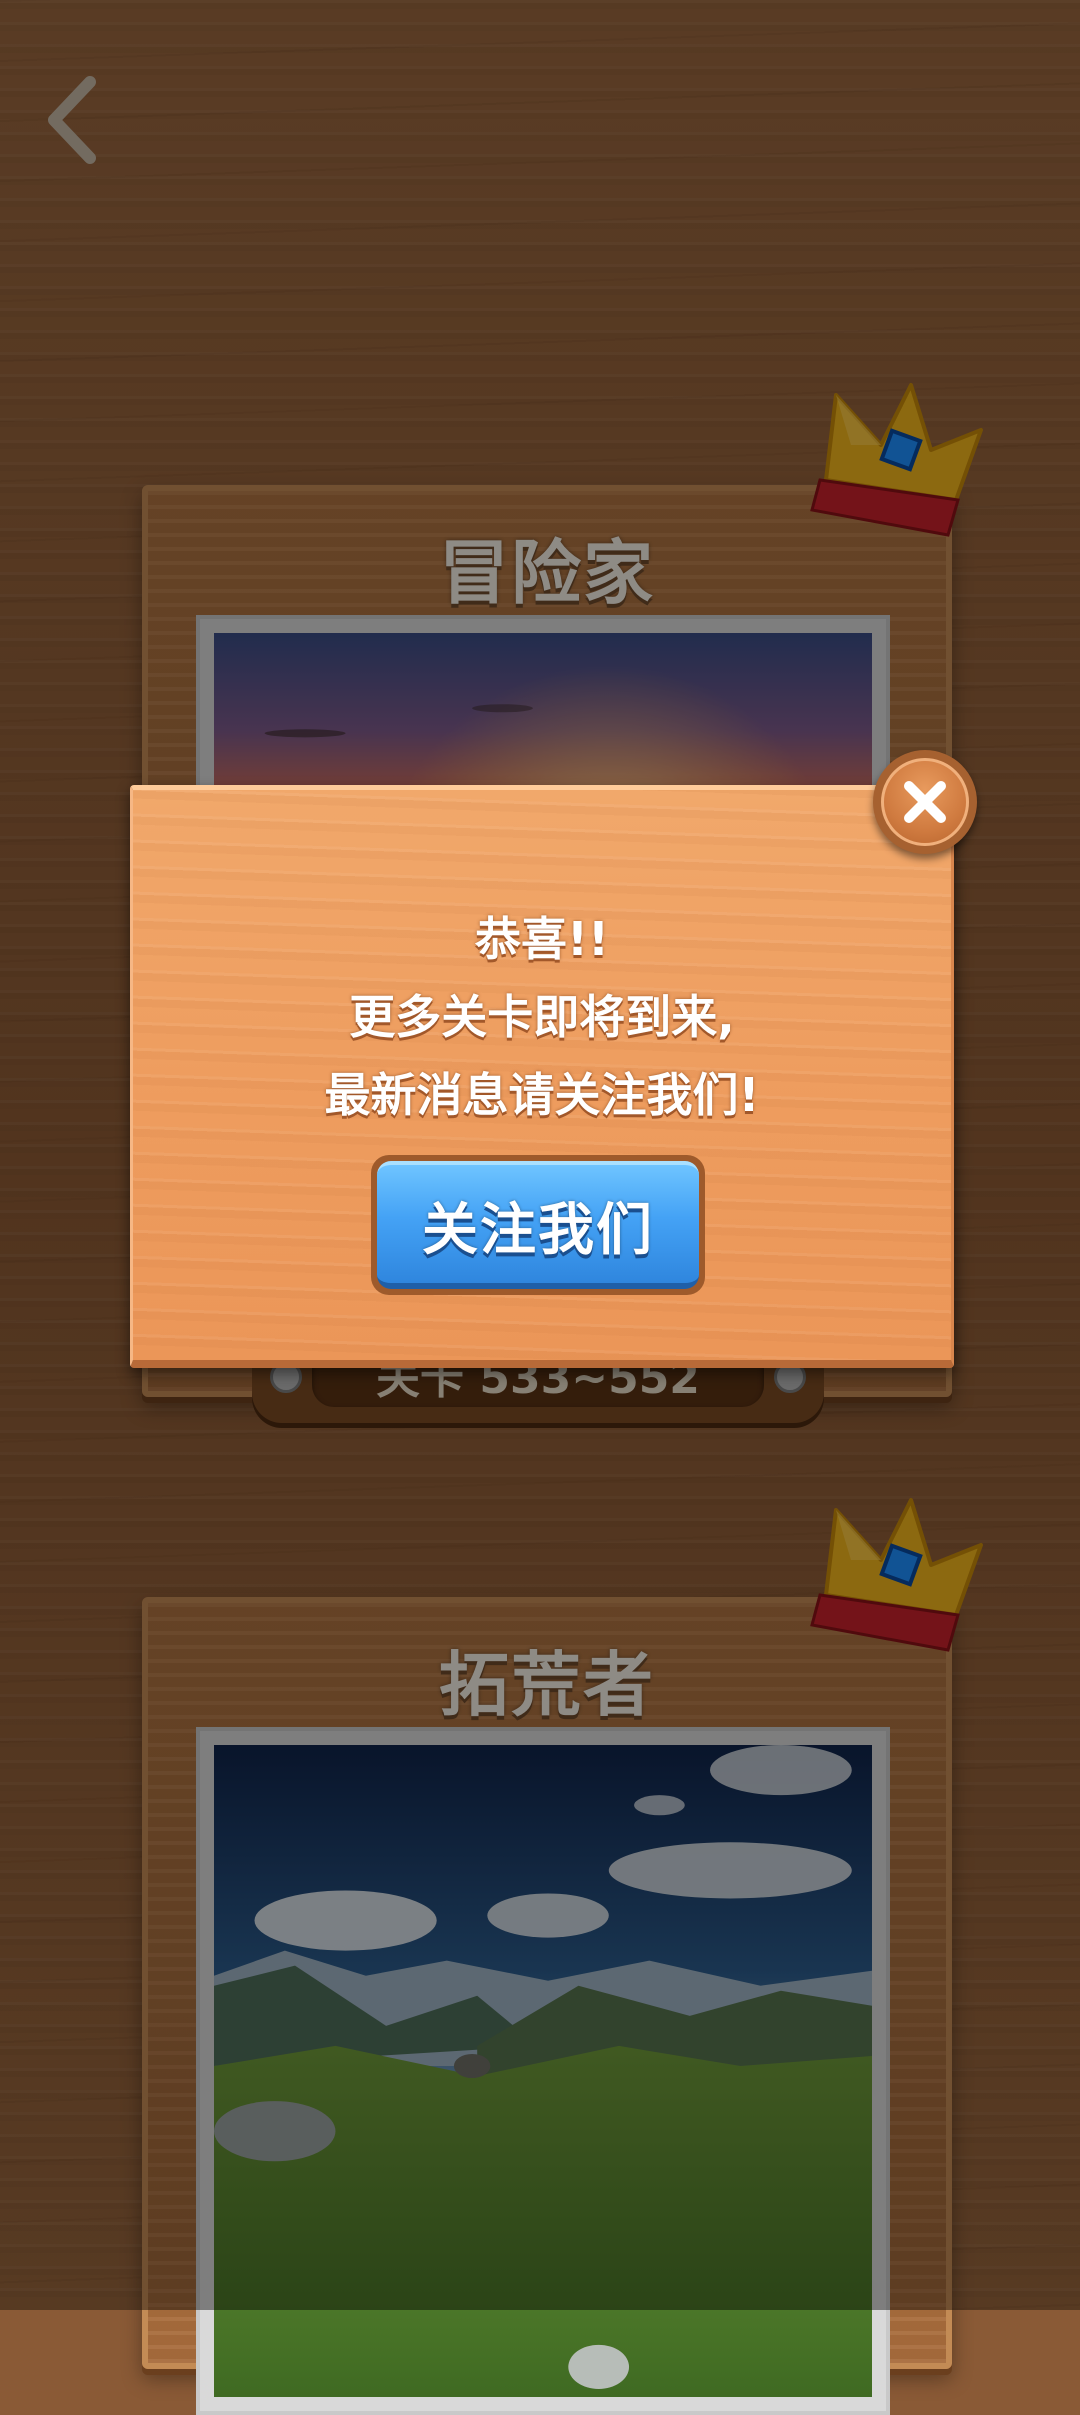 The image size is (1080, 2415). I want to click on dialog-message: 恭喜!! 更多关卡即将到来, 最新消息请关注我们!, so click(542, 1017).